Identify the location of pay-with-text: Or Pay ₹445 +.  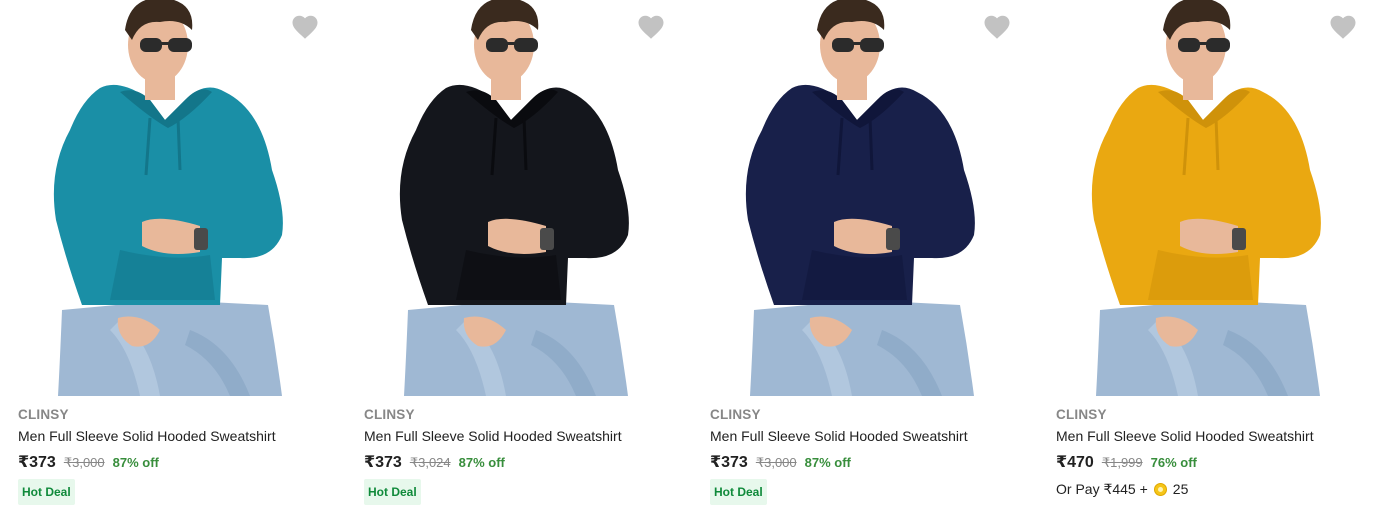
(1102, 488).